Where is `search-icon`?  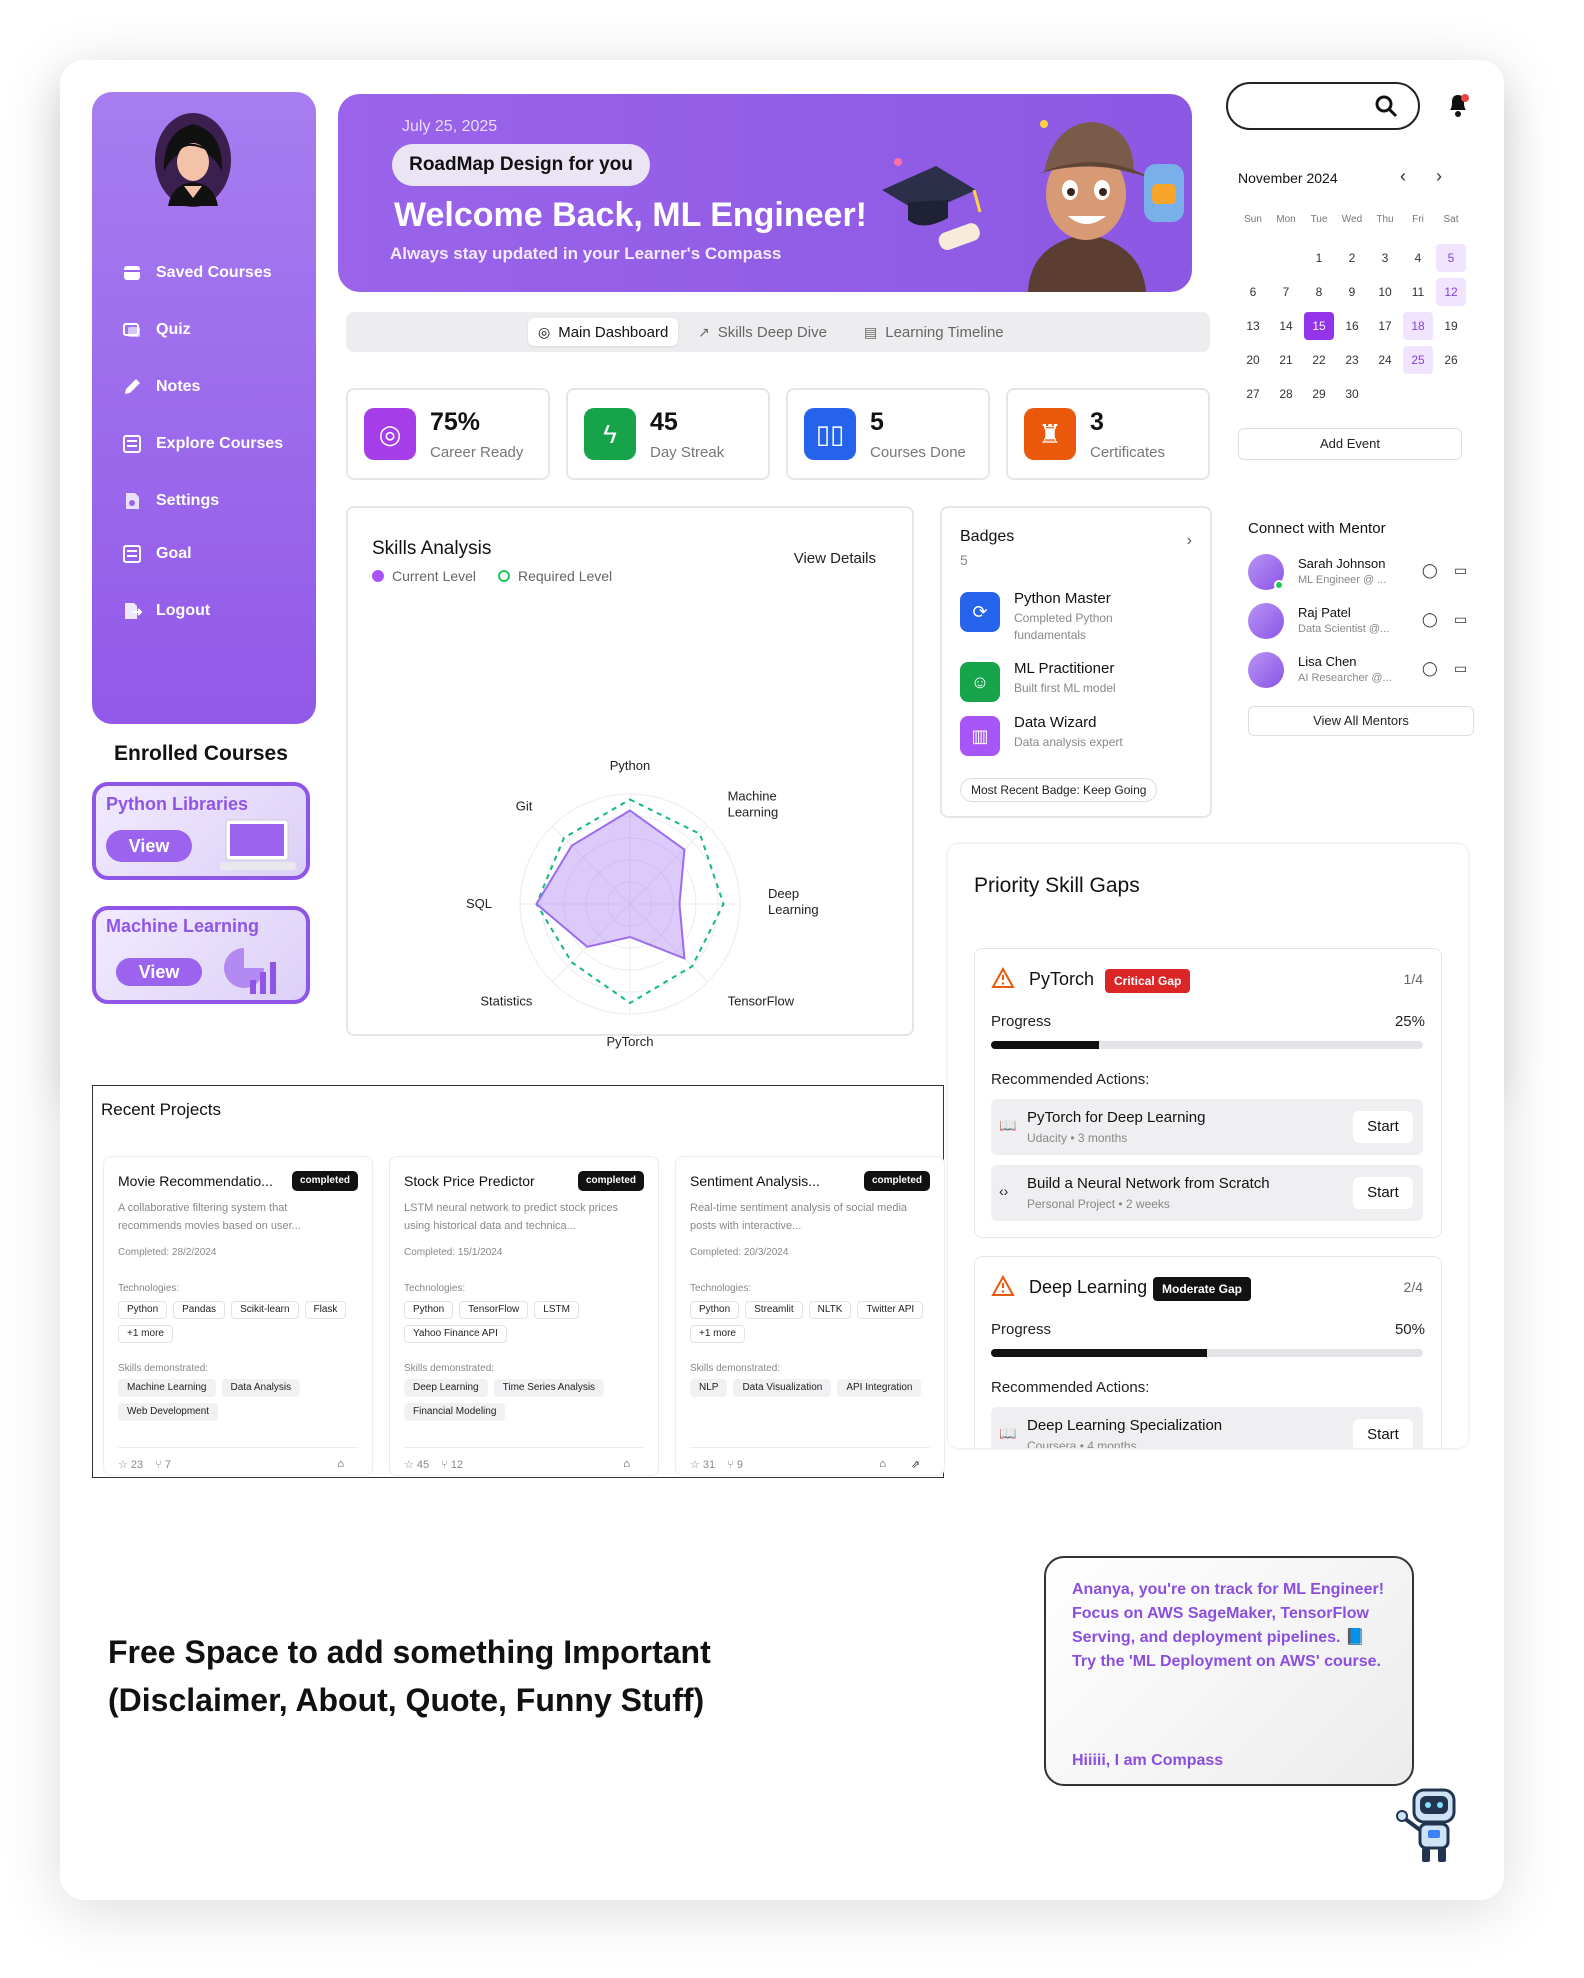
search-icon is located at coordinates (1386, 106).